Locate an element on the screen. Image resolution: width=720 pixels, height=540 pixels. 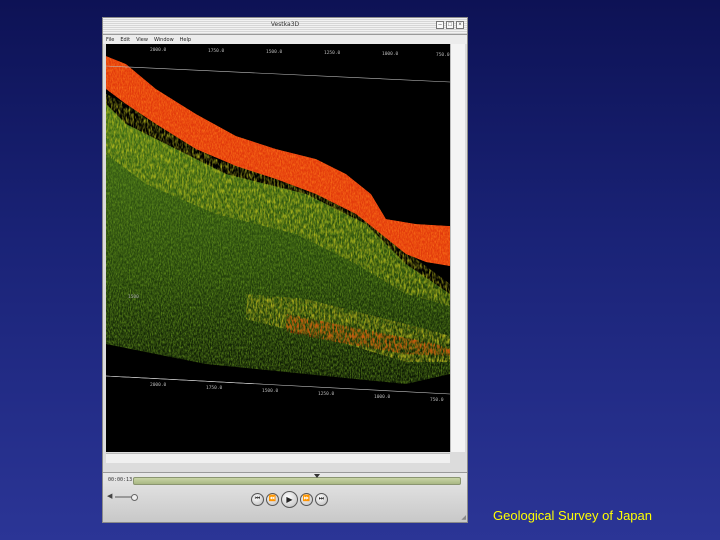
depth-label: 1500 is located at coordinates (133, 297).